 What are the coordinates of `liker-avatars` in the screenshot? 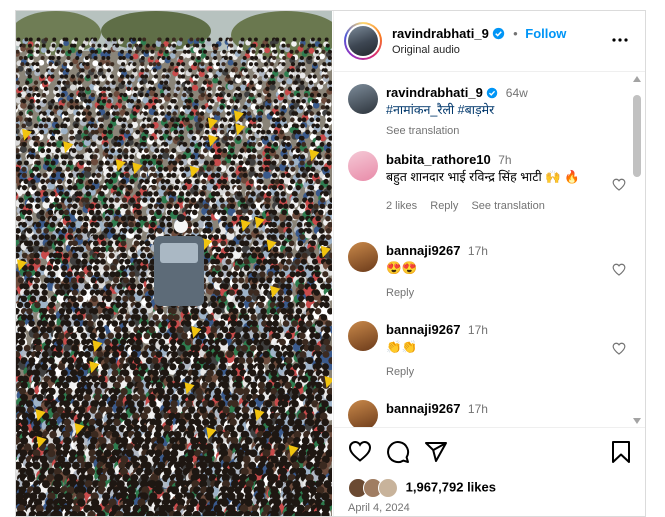 It's located at (374, 488).